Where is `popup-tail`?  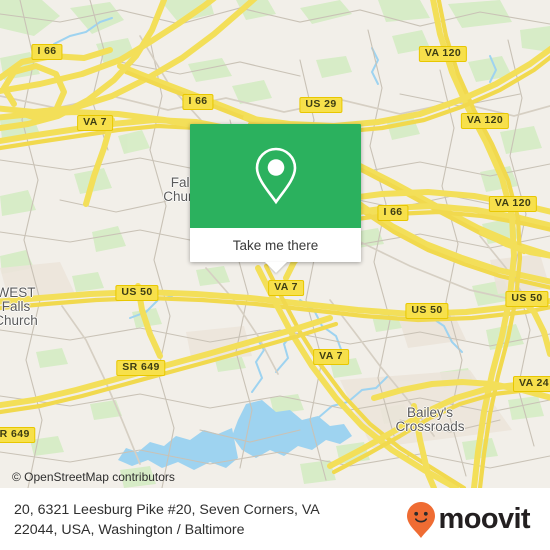
popup-tail is located at coordinates (275, 267).